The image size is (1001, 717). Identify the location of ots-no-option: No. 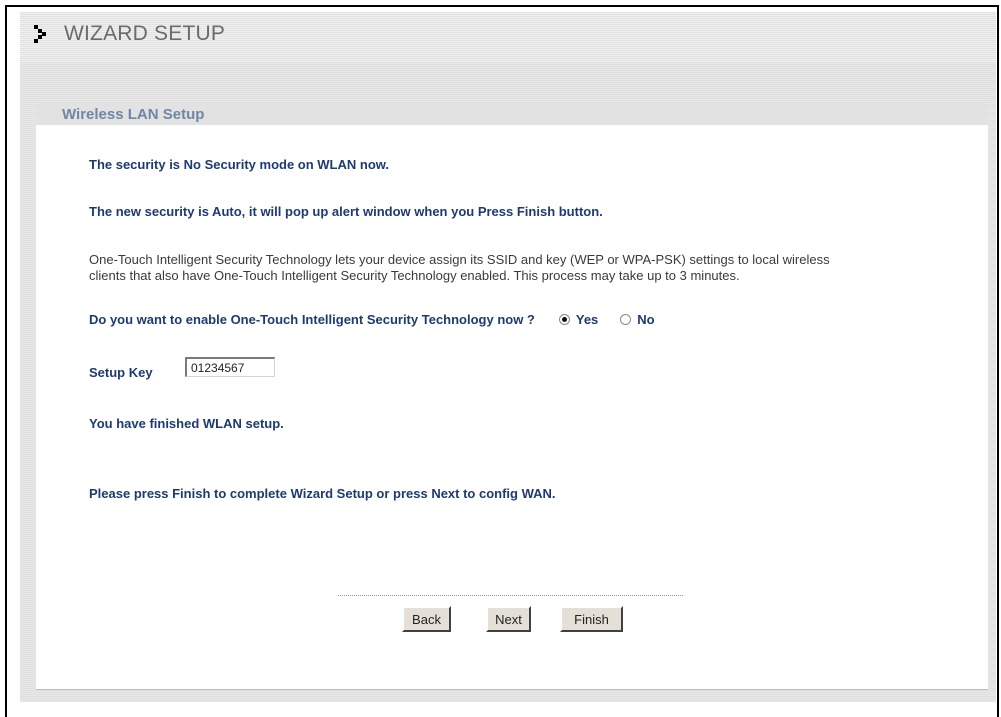
(637, 319).